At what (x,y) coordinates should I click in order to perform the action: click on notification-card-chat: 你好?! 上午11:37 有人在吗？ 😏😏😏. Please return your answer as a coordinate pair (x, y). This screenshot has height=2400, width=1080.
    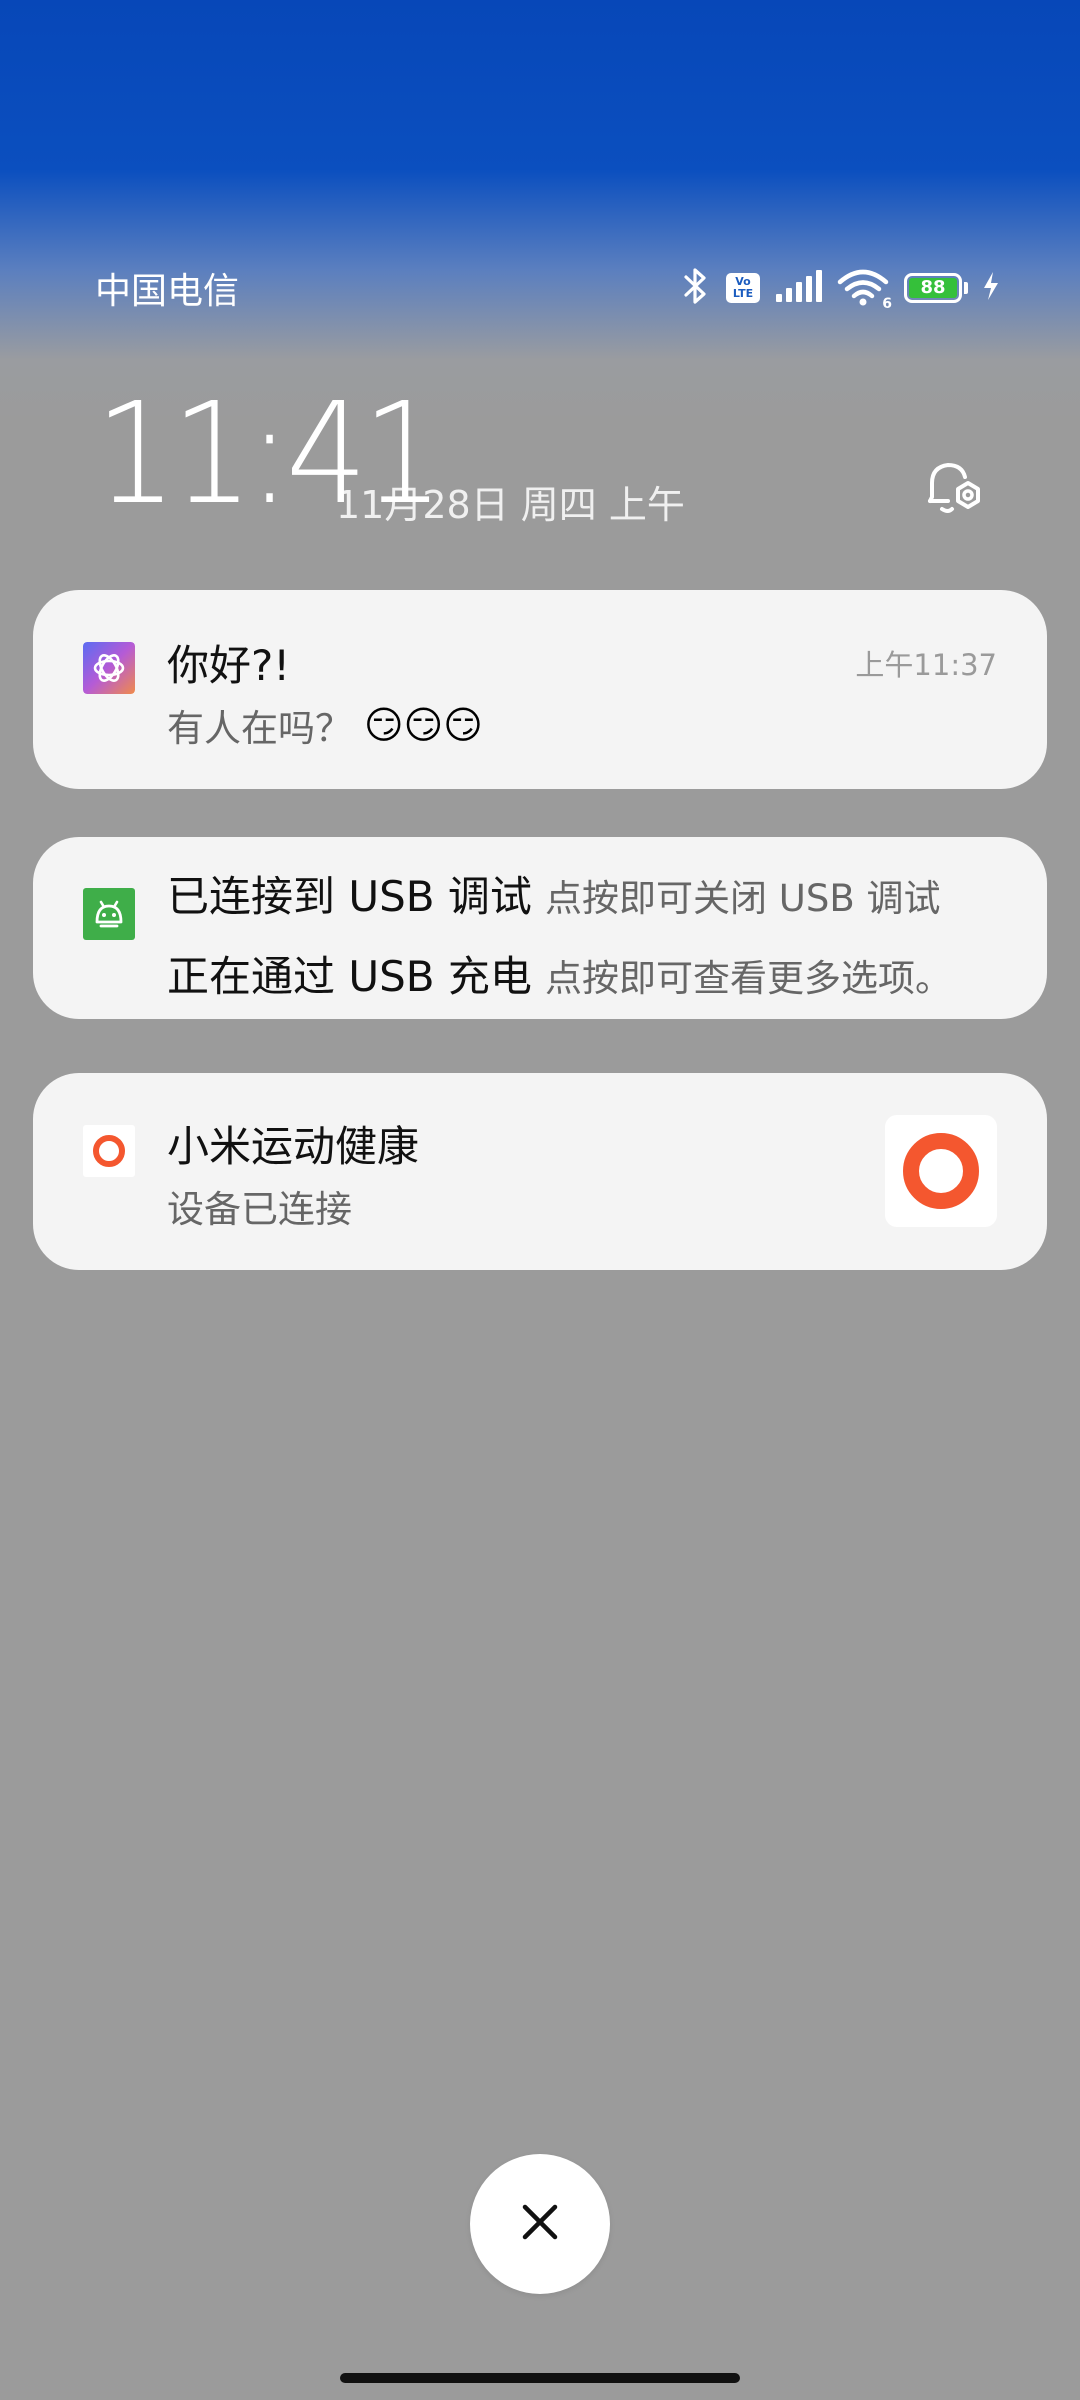
    Looking at the image, I should click on (540, 689).